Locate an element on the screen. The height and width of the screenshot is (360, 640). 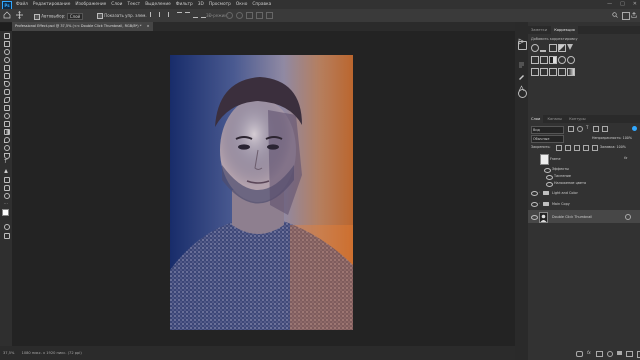
photo-filter-icon is located at coordinates (562, 60).